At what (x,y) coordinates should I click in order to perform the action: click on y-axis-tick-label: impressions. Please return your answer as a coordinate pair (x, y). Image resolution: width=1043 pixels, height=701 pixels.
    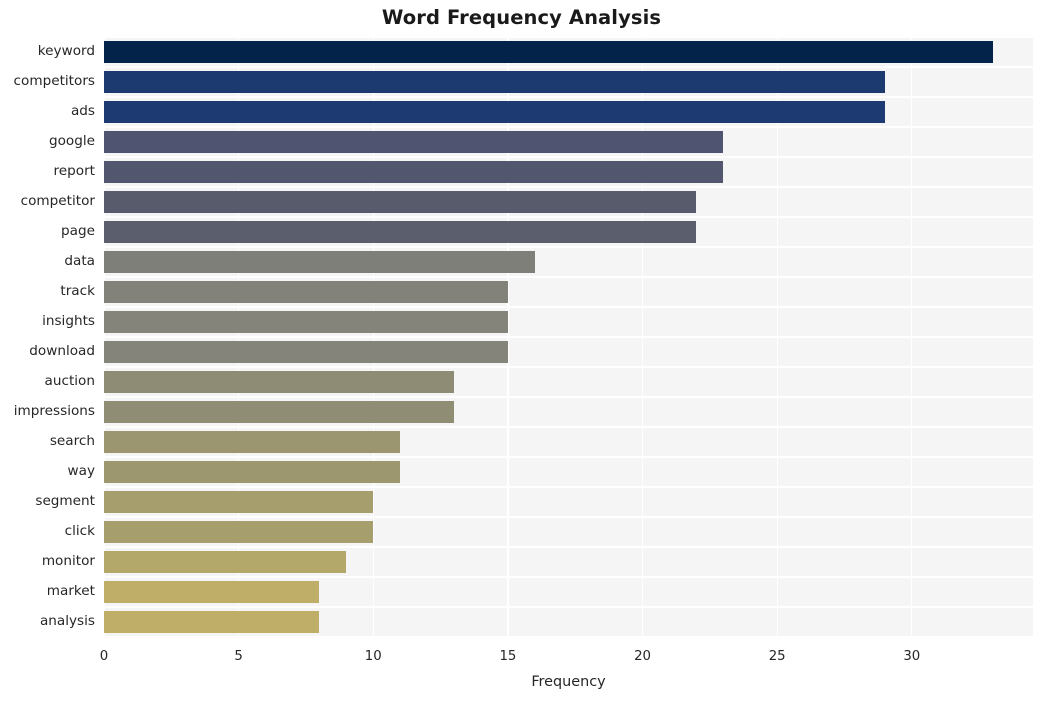
    Looking at the image, I should click on (54, 411).